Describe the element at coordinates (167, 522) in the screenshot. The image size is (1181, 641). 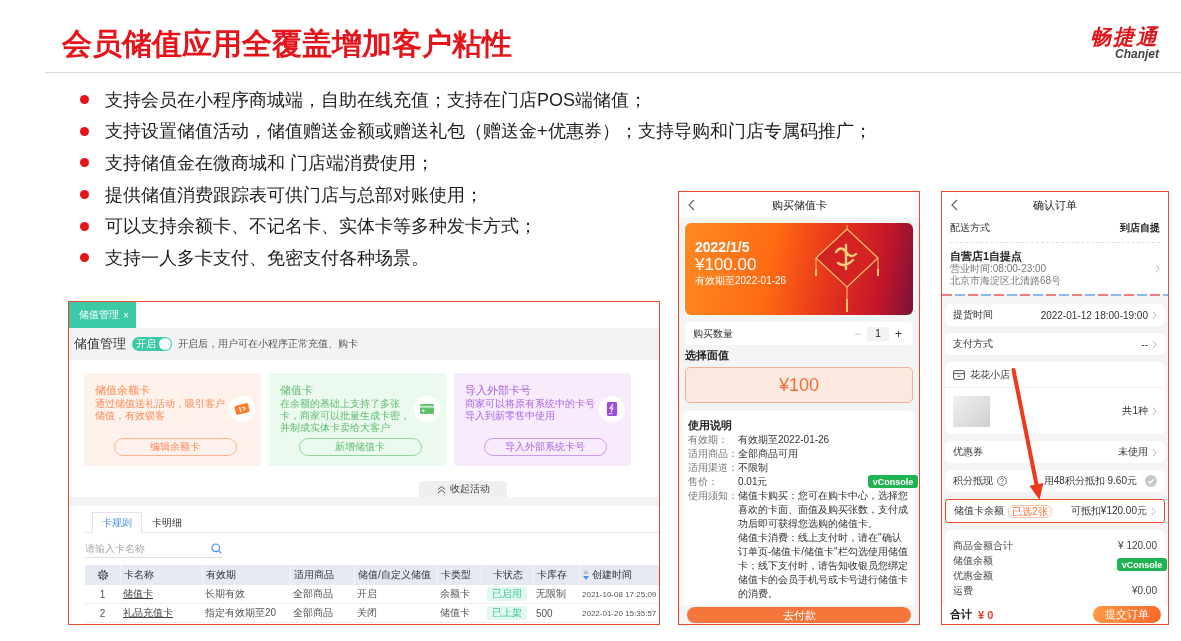
I see `tab: 卡明细` at that location.